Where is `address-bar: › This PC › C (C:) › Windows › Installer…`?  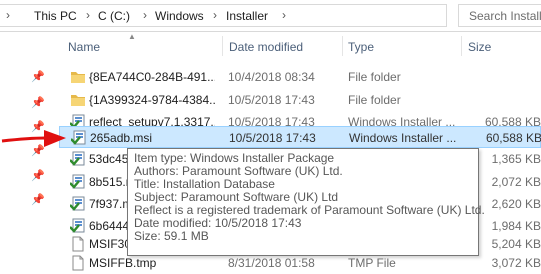 address-bar: › This PC › C (C:) › Windows › Installer… is located at coordinates (270, 16).